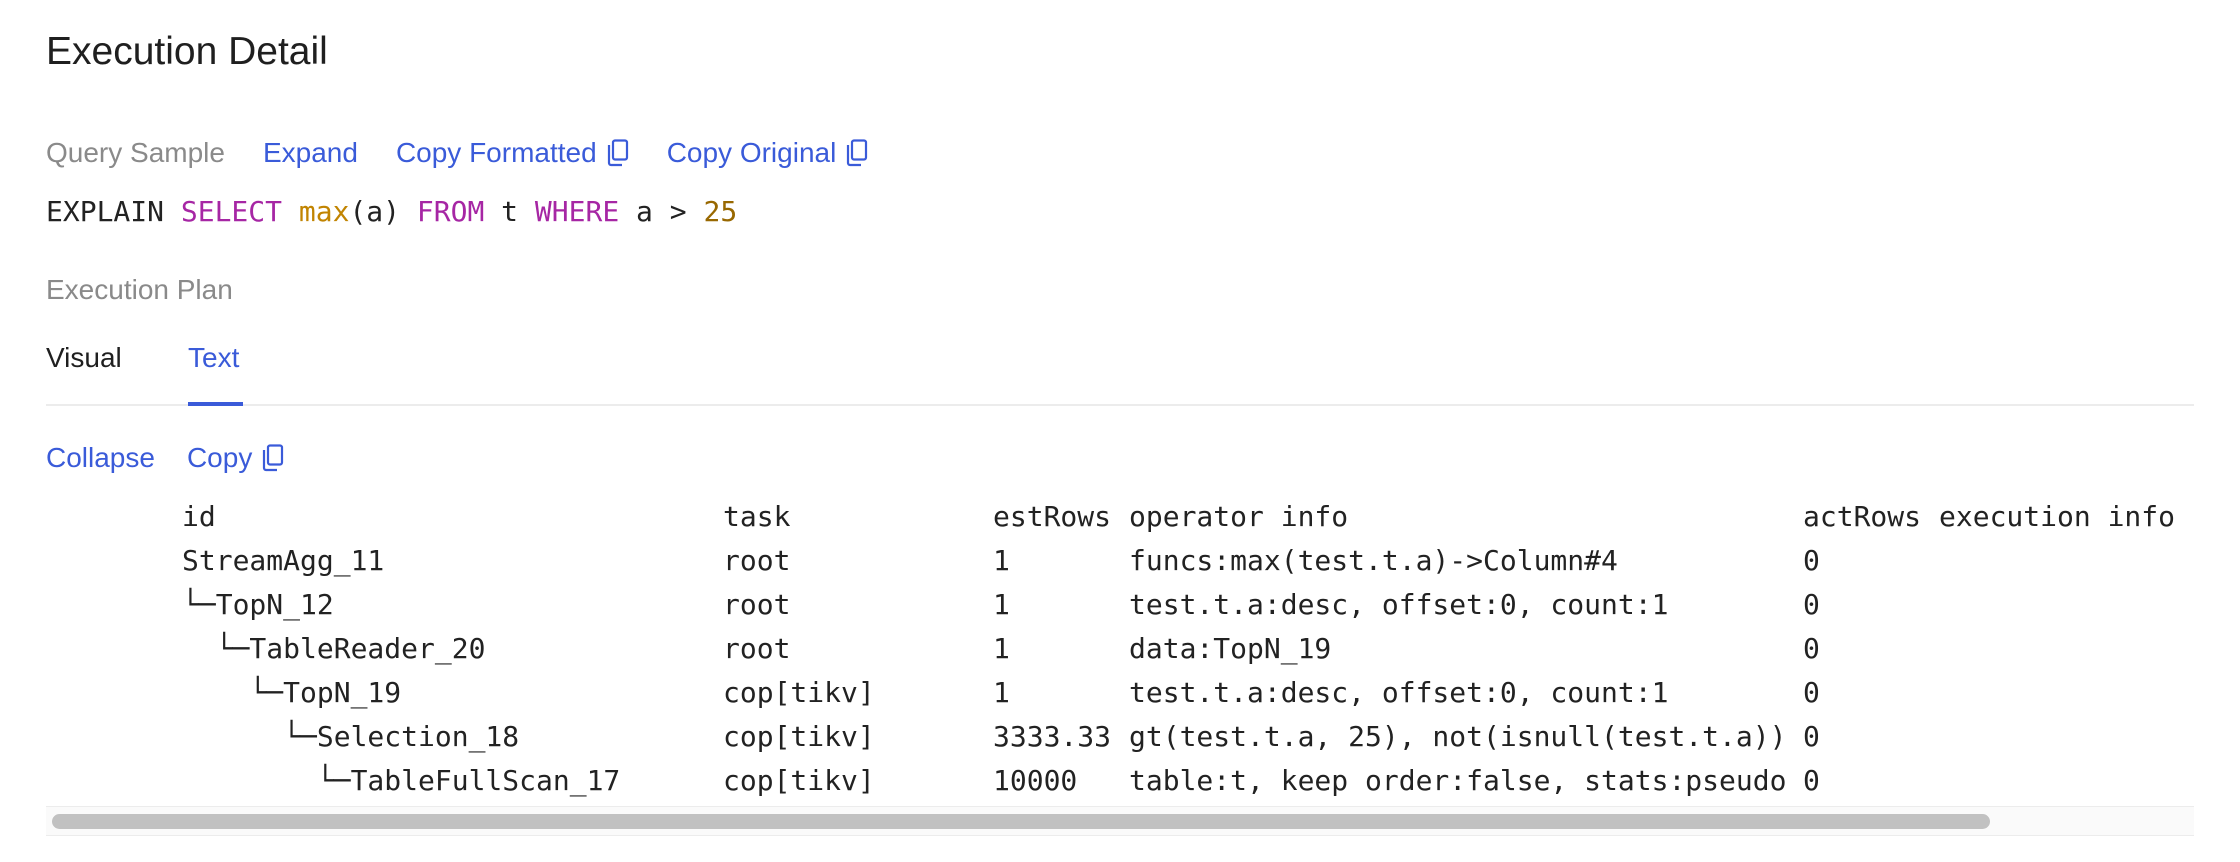 The width and height of the screenshot is (2240, 862). What do you see at coordinates (139, 289) in the screenshot?
I see `execution-plan-label: Execution Plan` at bounding box center [139, 289].